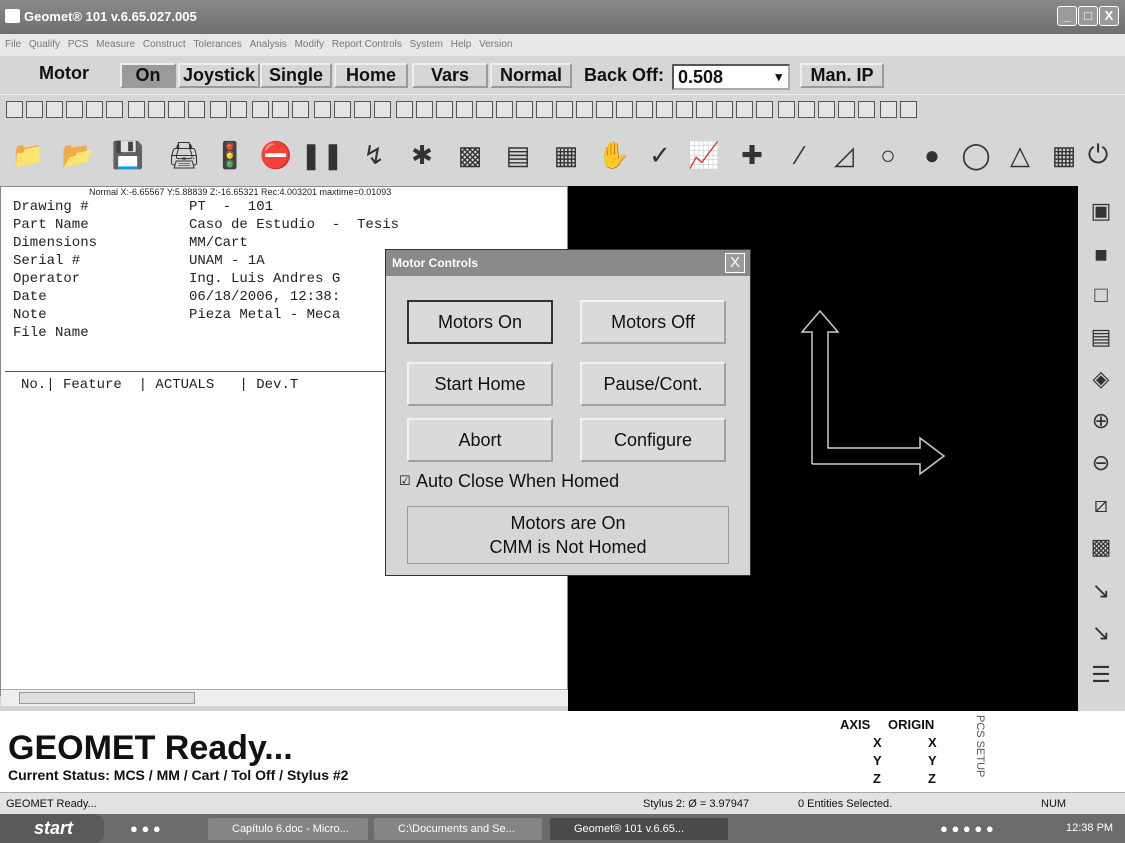 The width and height of the screenshot is (1125, 843). Describe the element at coordinates (1101, 337) in the screenshot. I see `view-side-icon: ▤` at that location.